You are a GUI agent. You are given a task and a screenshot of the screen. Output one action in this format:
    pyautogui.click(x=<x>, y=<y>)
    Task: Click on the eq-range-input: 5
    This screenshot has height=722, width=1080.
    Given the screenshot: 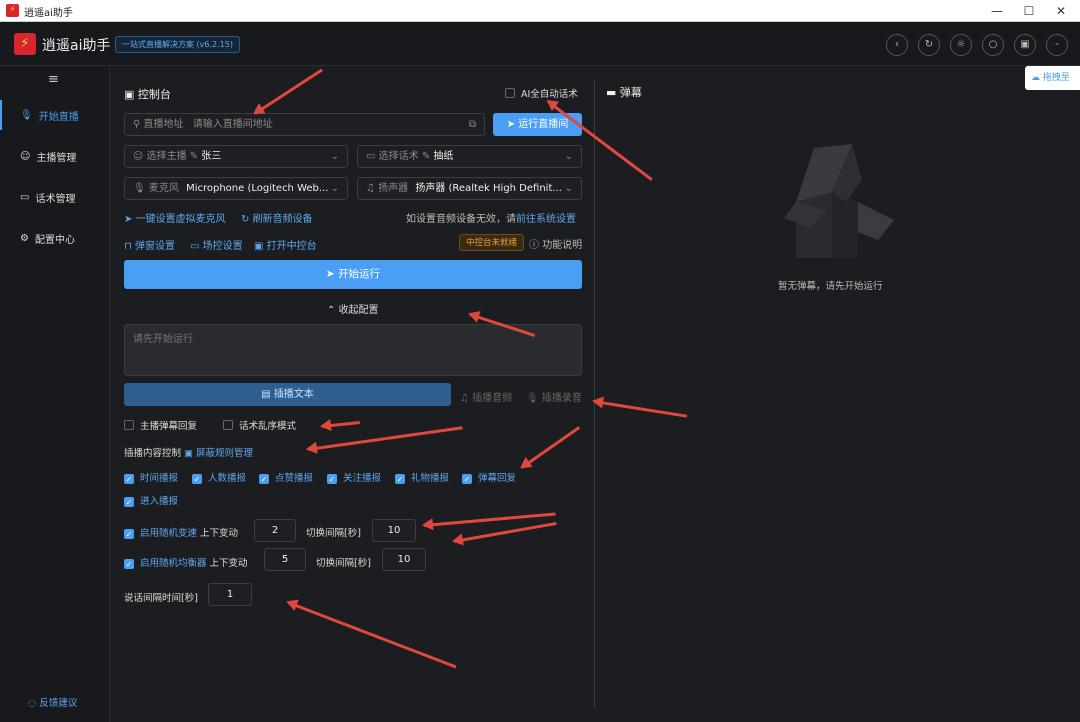 What is the action you would take?
    pyautogui.click(x=285, y=559)
    